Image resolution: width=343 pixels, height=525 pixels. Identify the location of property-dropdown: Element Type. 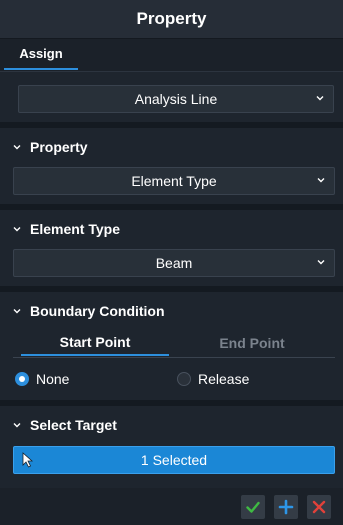
(174, 181).